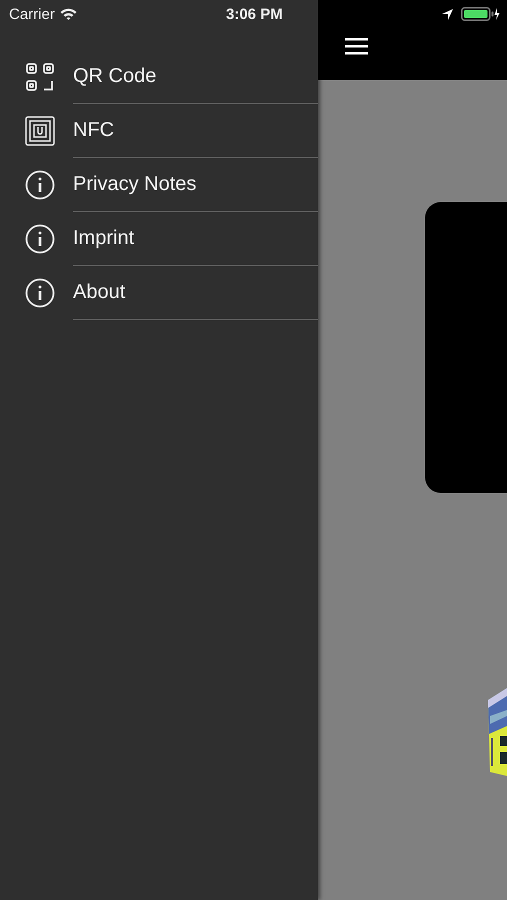 The height and width of the screenshot is (900, 507). Describe the element at coordinates (40, 131) in the screenshot. I see `nfc-icon` at that location.